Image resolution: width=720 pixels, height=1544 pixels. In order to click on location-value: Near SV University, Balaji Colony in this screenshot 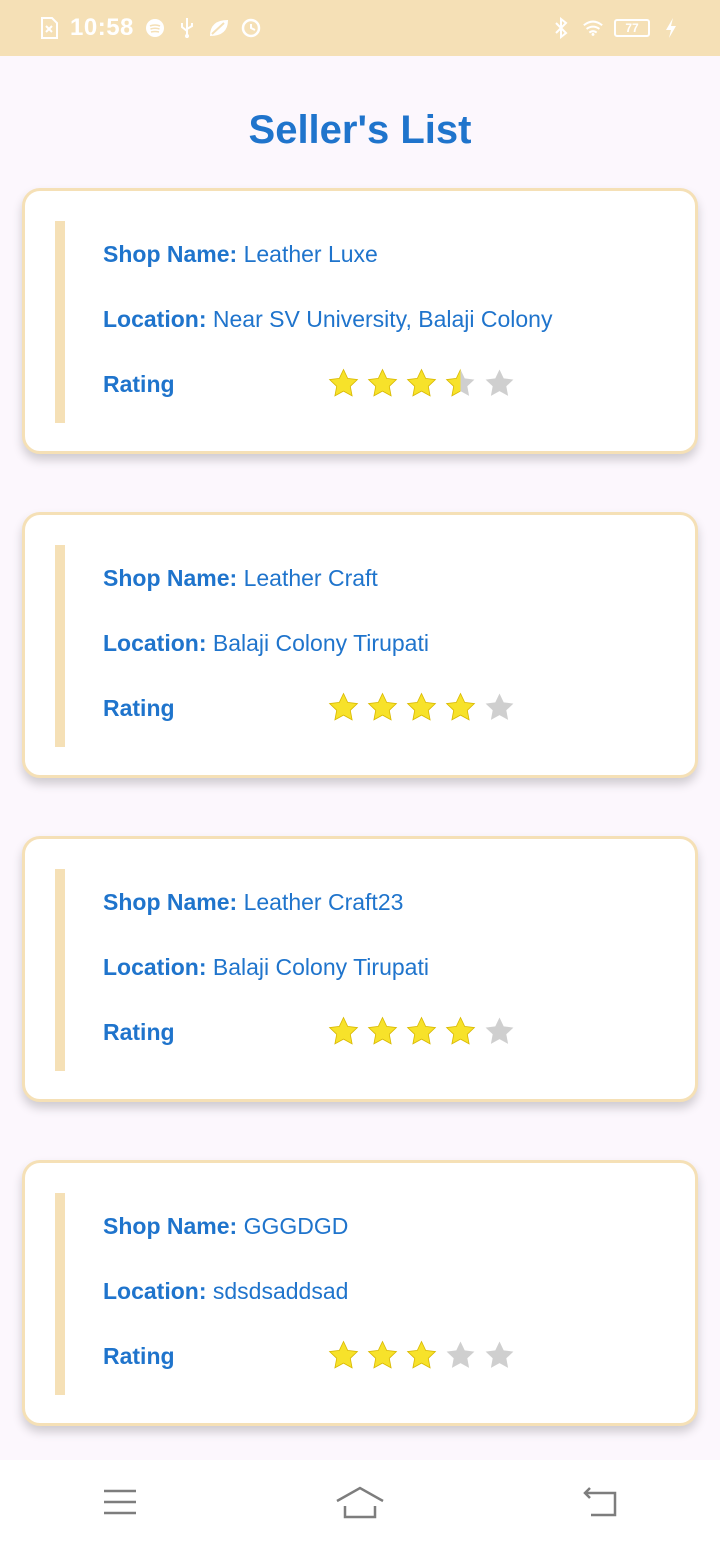, I will do `click(382, 319)`.